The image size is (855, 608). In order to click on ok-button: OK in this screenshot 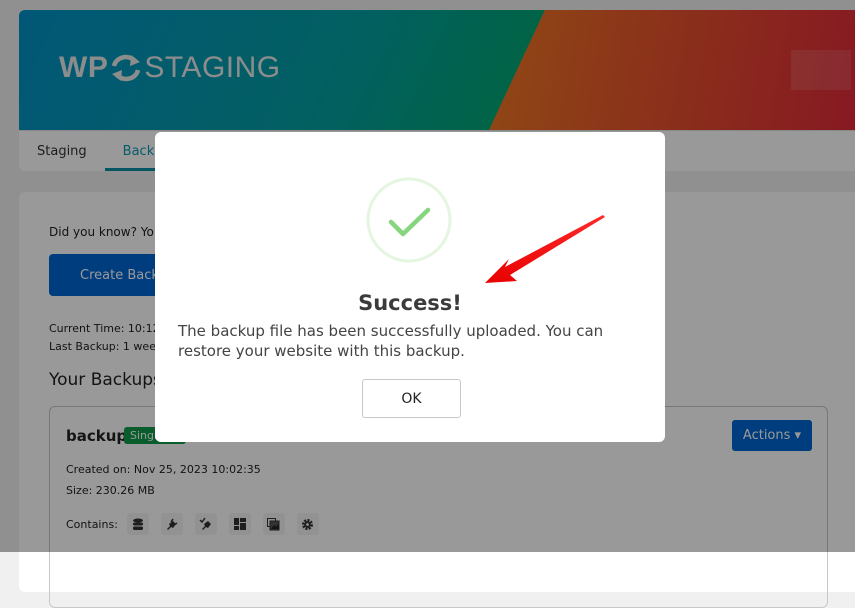, I will do `click(411, 398)`.